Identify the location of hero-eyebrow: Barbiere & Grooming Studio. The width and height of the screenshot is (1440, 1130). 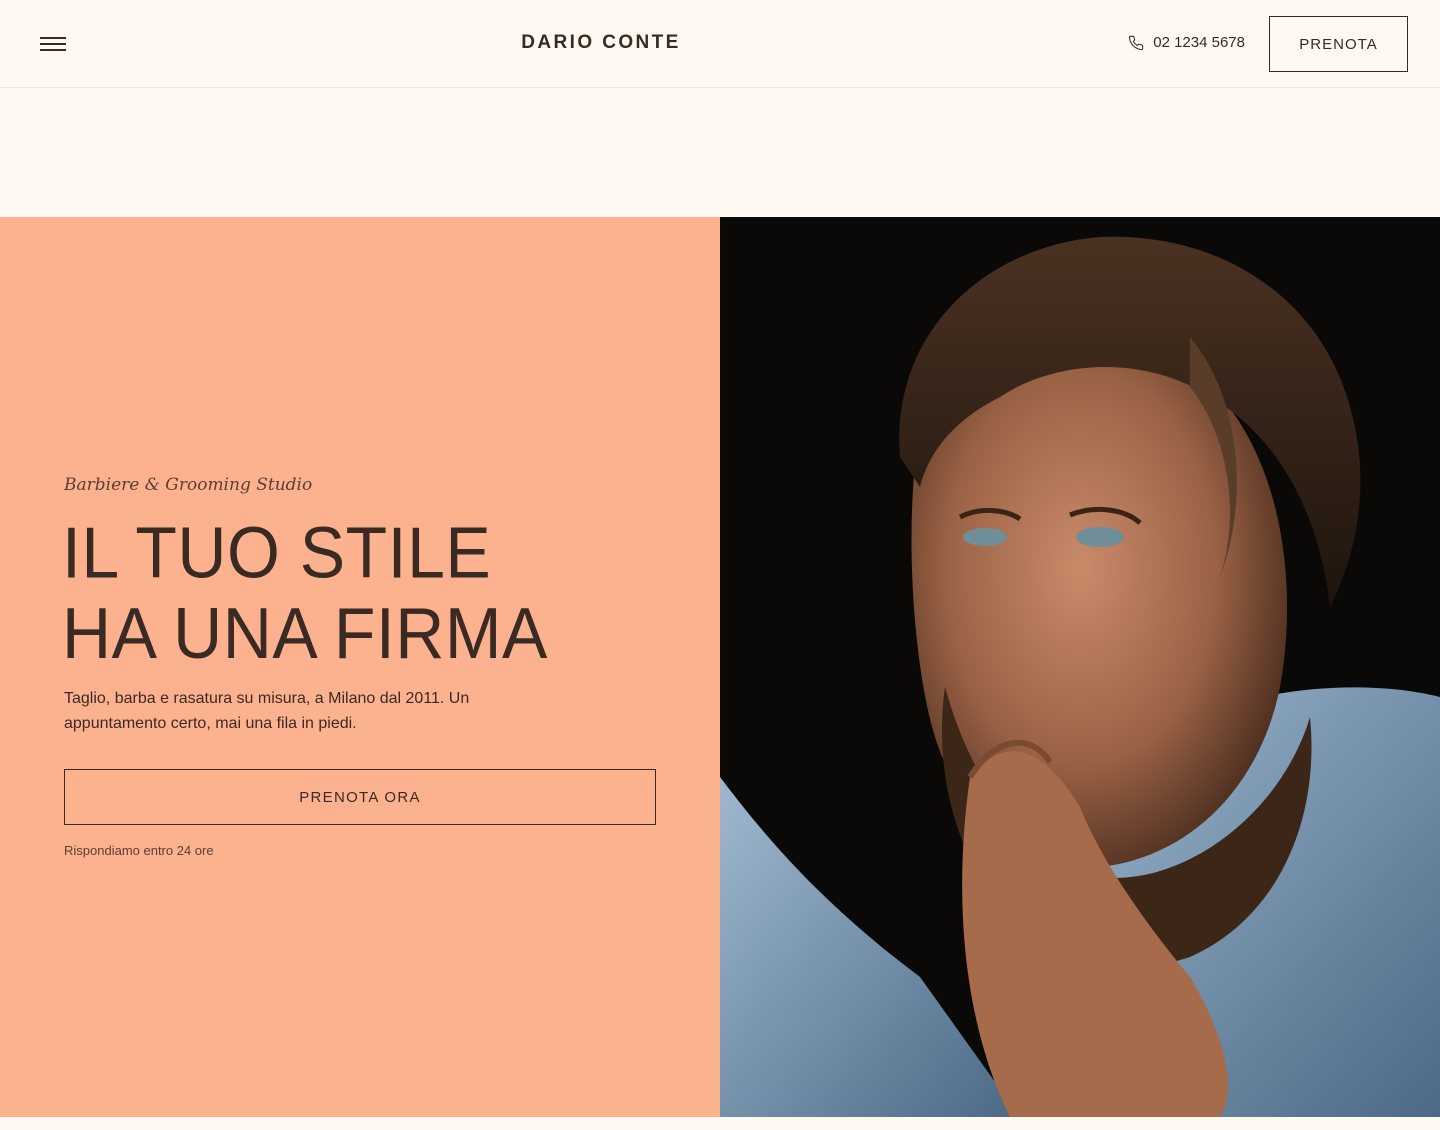
(188, 485).